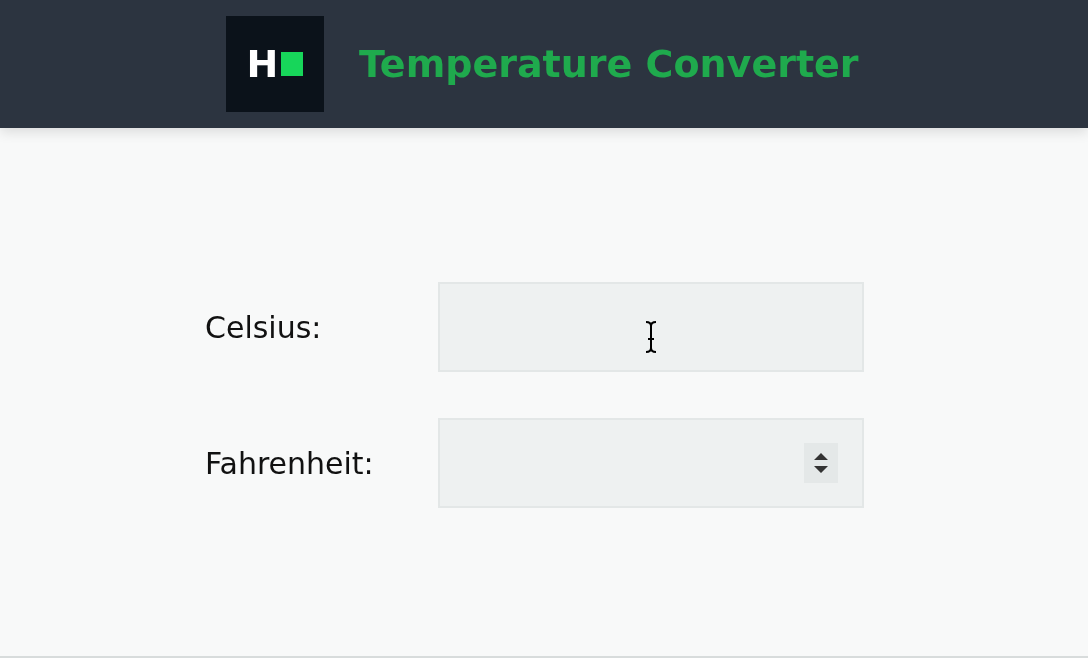  Describe the element at coordinates (262, 64) in the screenshot. I see `logo-letter: H` at that location.